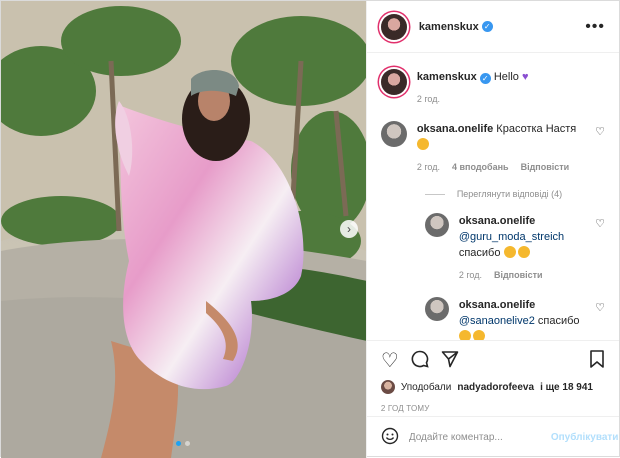 The height and width of the screenshot is (458, 620). I want to click on comment-input, so click(474, 437).